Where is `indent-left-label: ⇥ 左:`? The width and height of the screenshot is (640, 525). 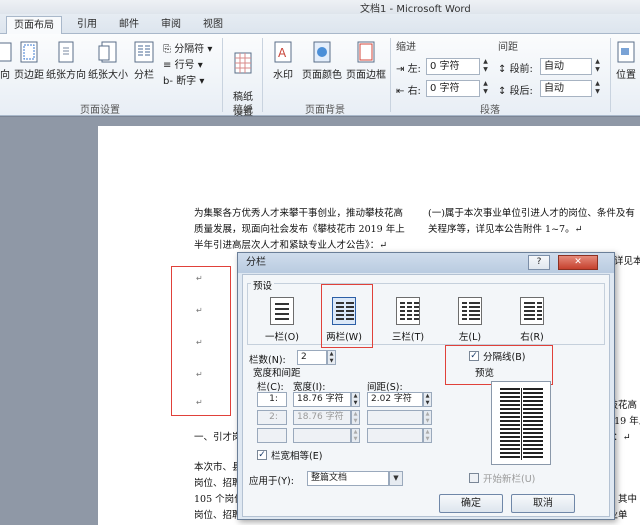 indent-left-label: ⇥ 左: is located at coordinates (408, 69).